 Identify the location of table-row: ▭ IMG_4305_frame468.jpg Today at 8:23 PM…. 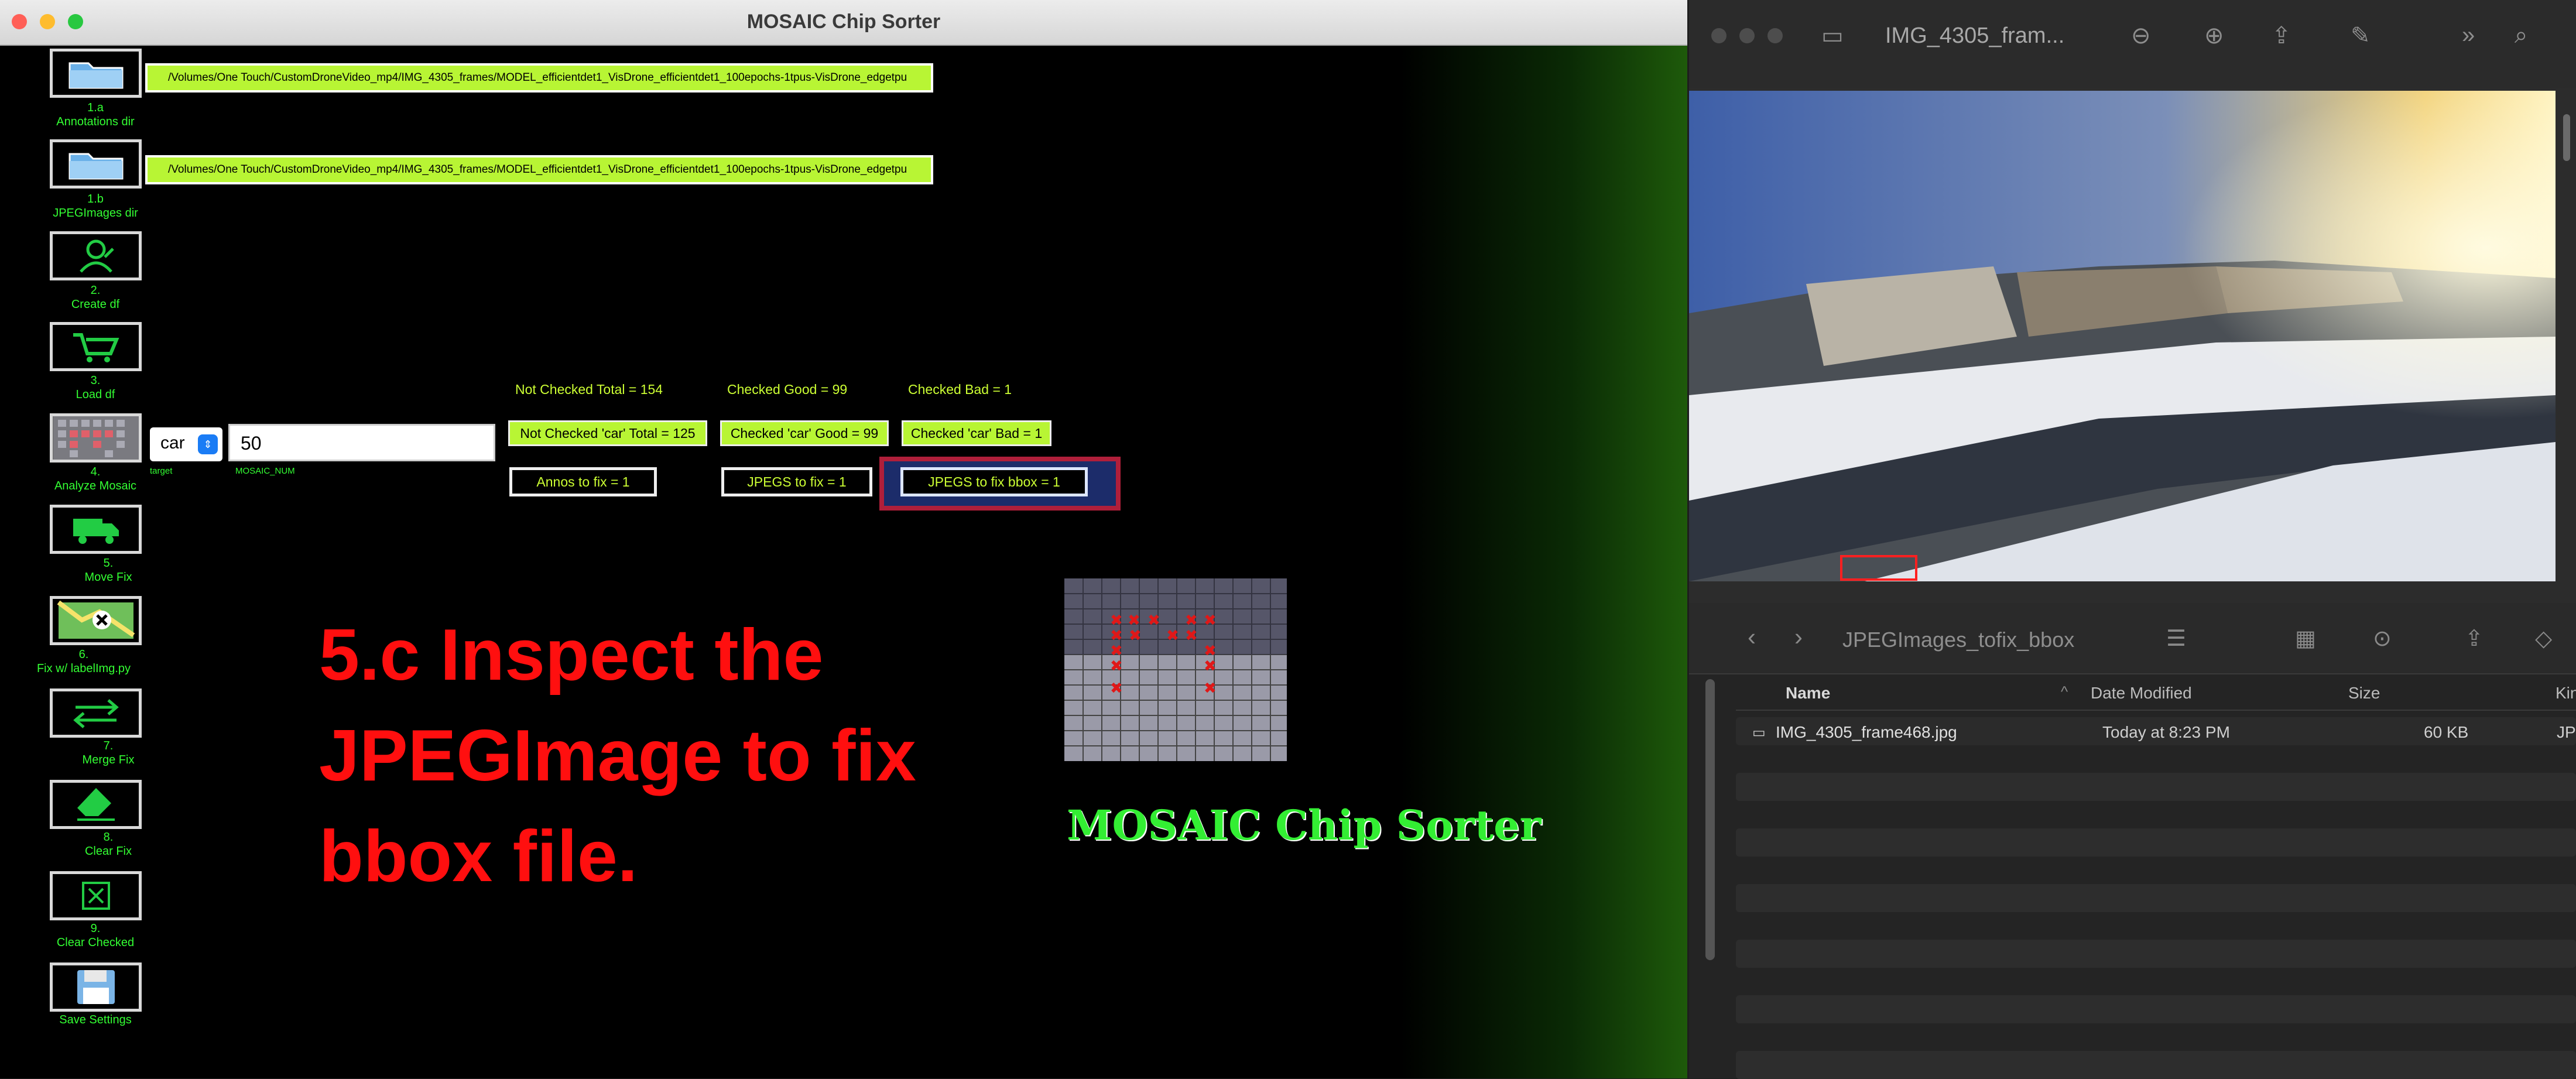
(2156, 731).